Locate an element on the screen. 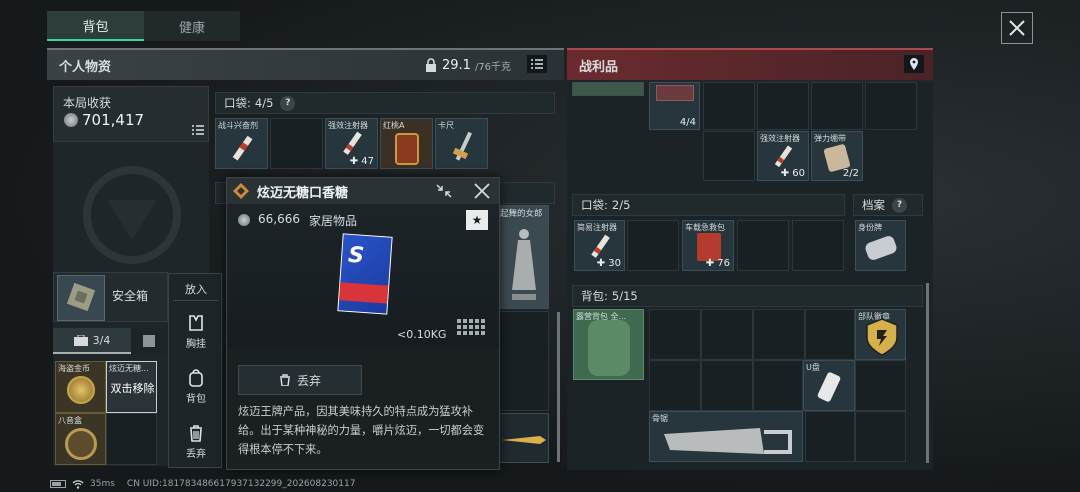  popup-value: 66,666 is located at coordinates (279, 219).